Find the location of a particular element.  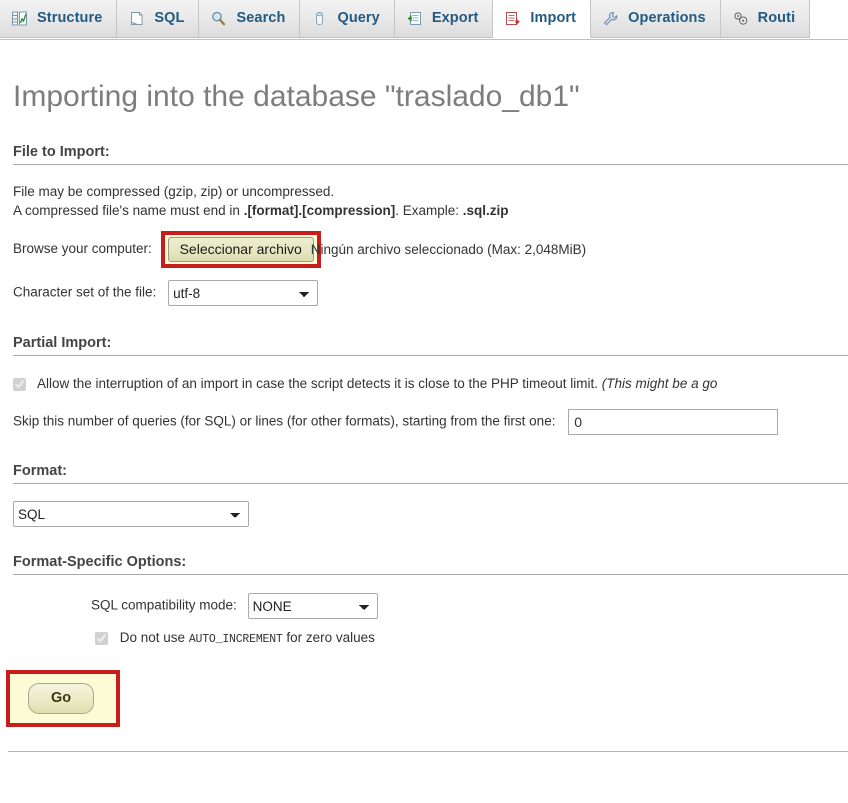

tab-query-label: Query is located at coordinates (358, 18).